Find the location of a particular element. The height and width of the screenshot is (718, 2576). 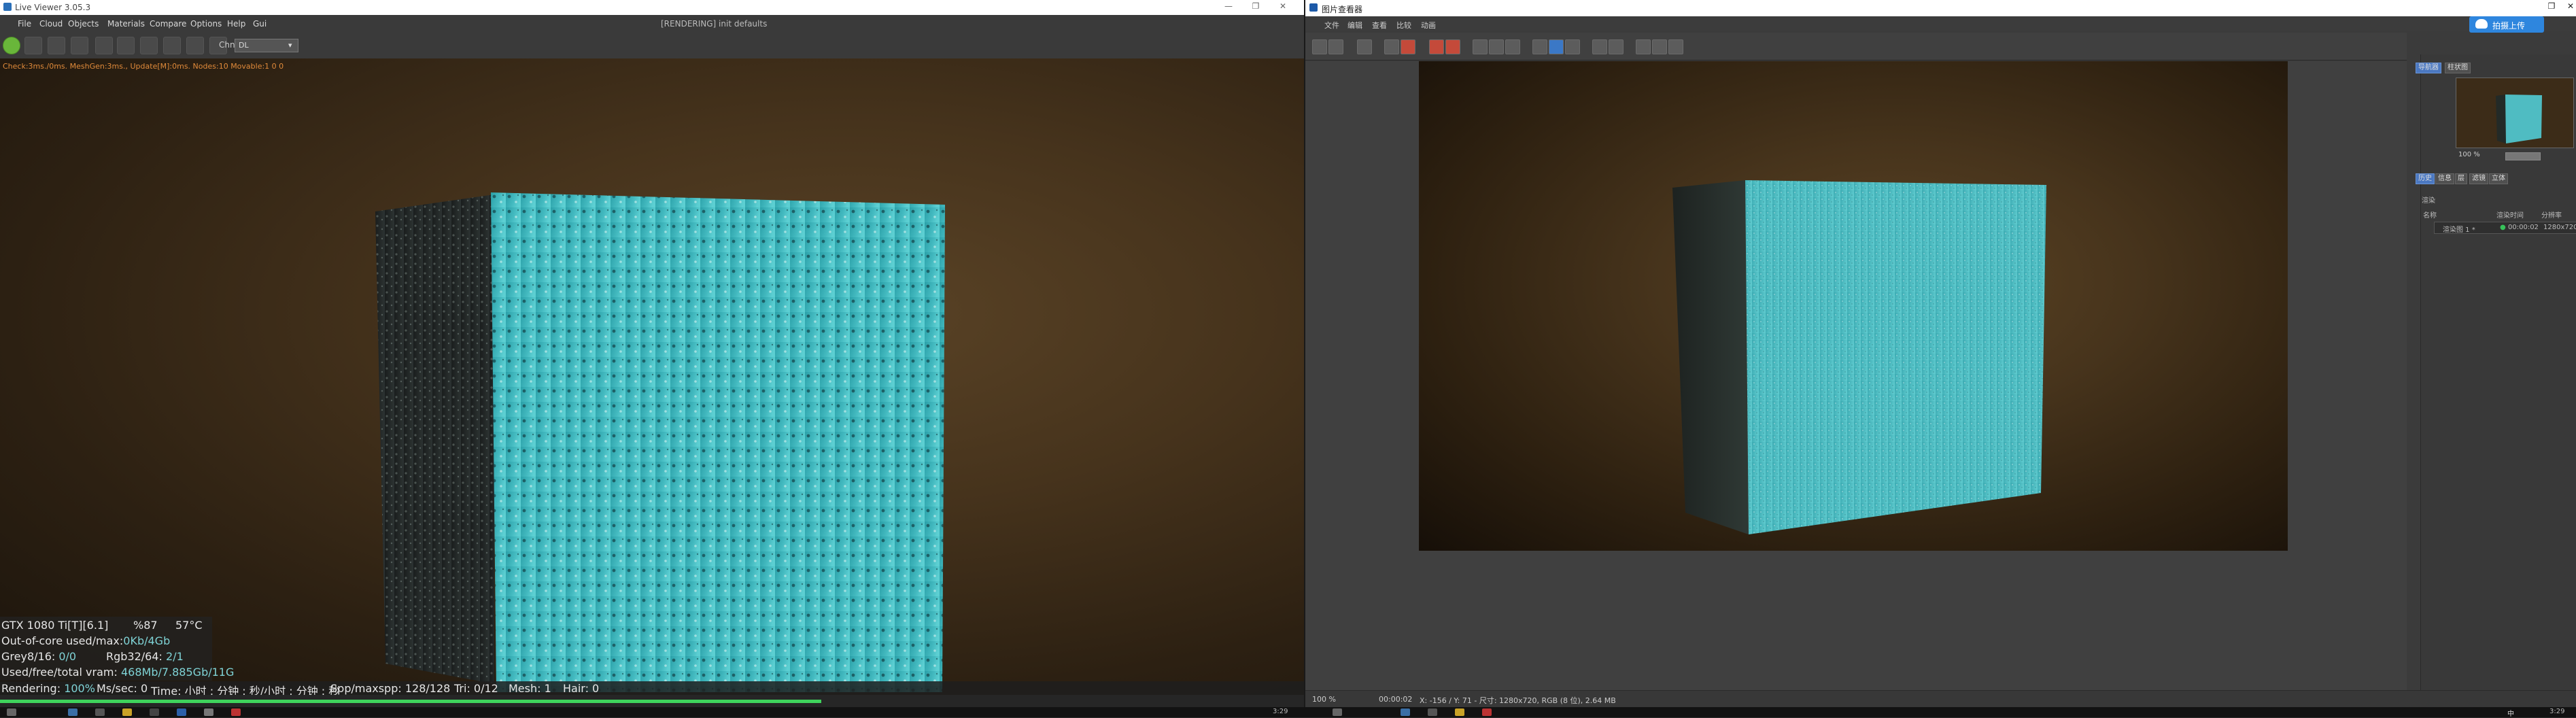

chevron-down-icon: ▾ is located at coordinates (290, 46).